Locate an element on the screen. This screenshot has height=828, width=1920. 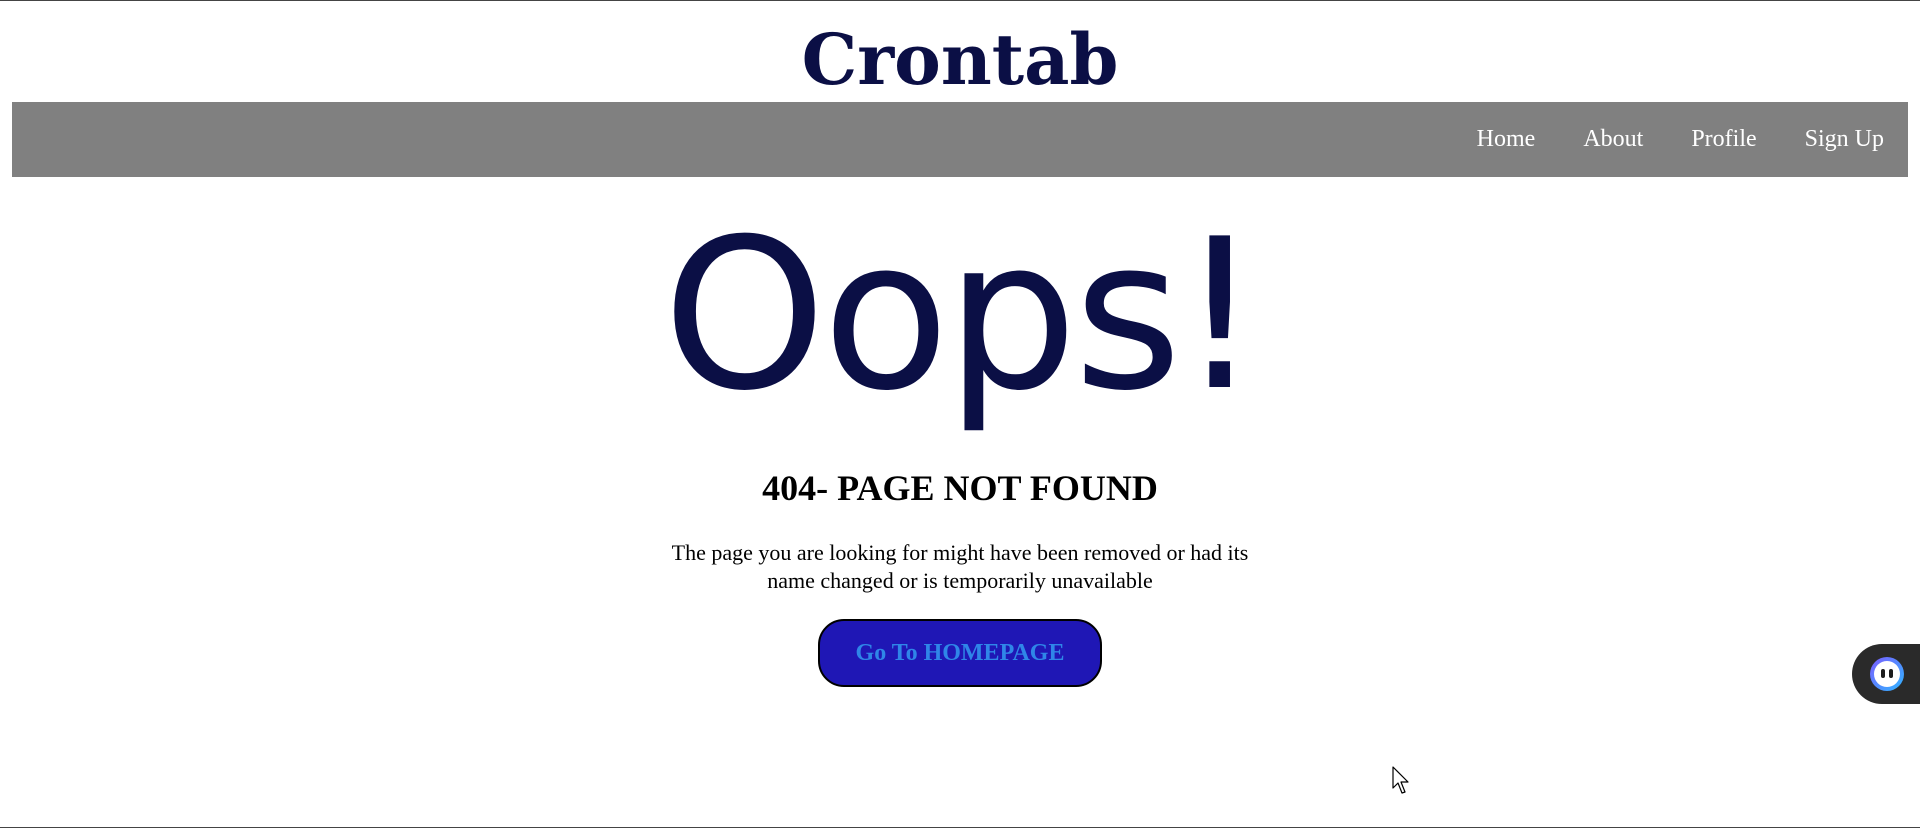
mouse-pointer-icon is located at coordinates (1400, 780).